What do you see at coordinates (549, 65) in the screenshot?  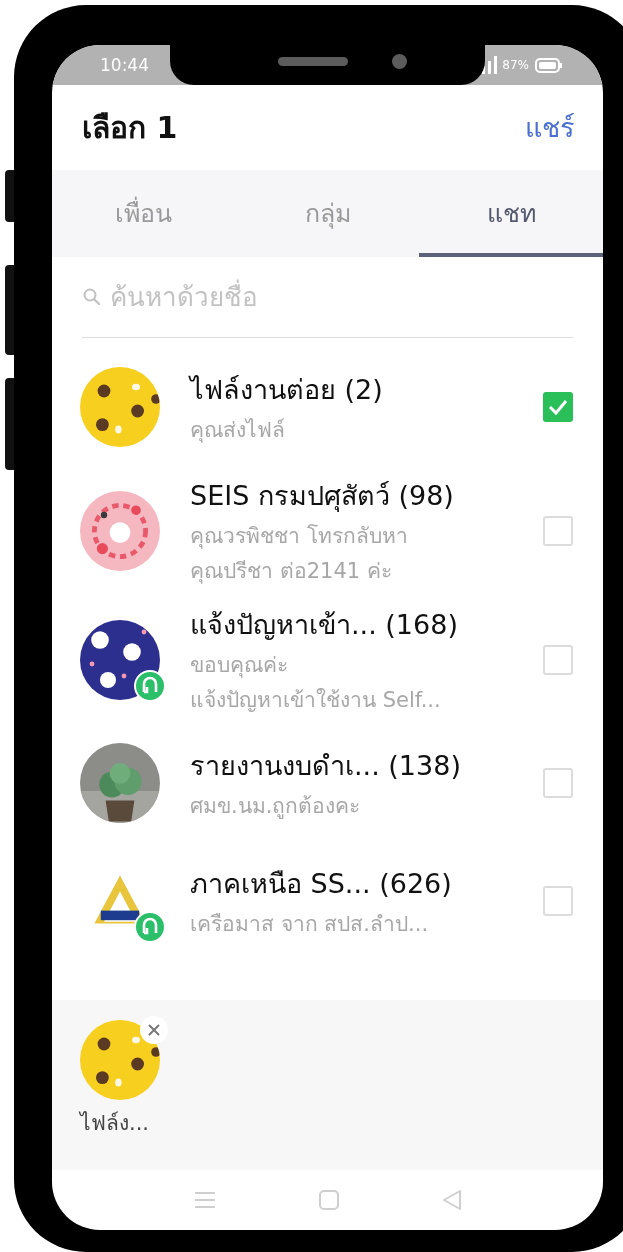 I see `battery-icon` at bounding box center [549, 65].